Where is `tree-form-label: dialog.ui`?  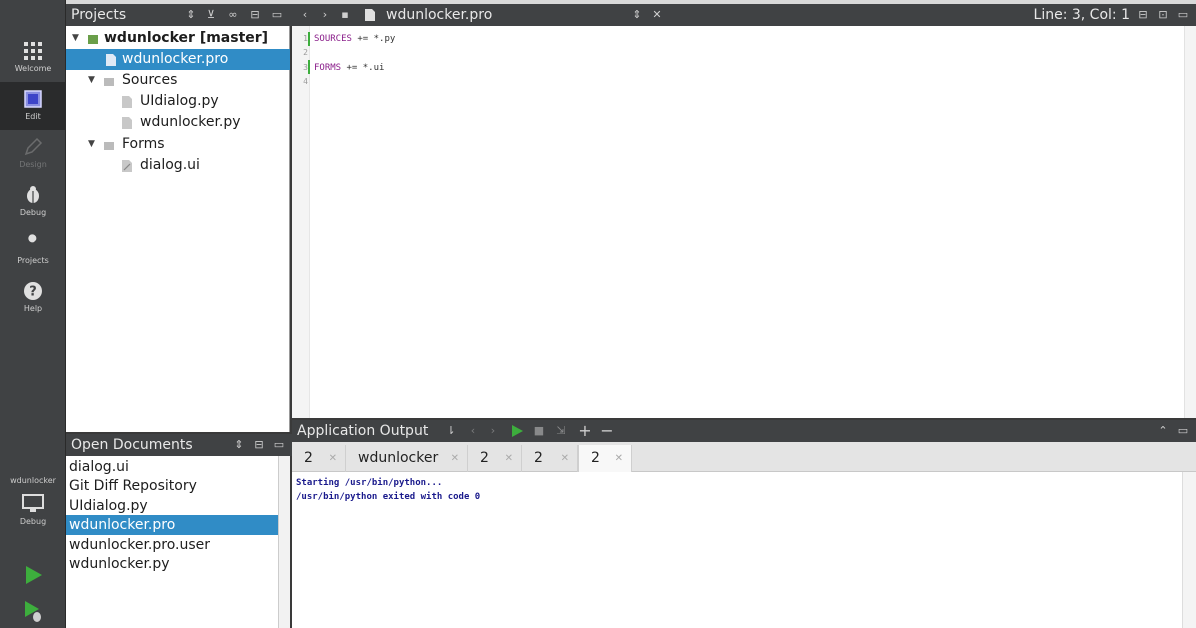
tree-form-label: dialog.ui is located at coordinates (170, 165).